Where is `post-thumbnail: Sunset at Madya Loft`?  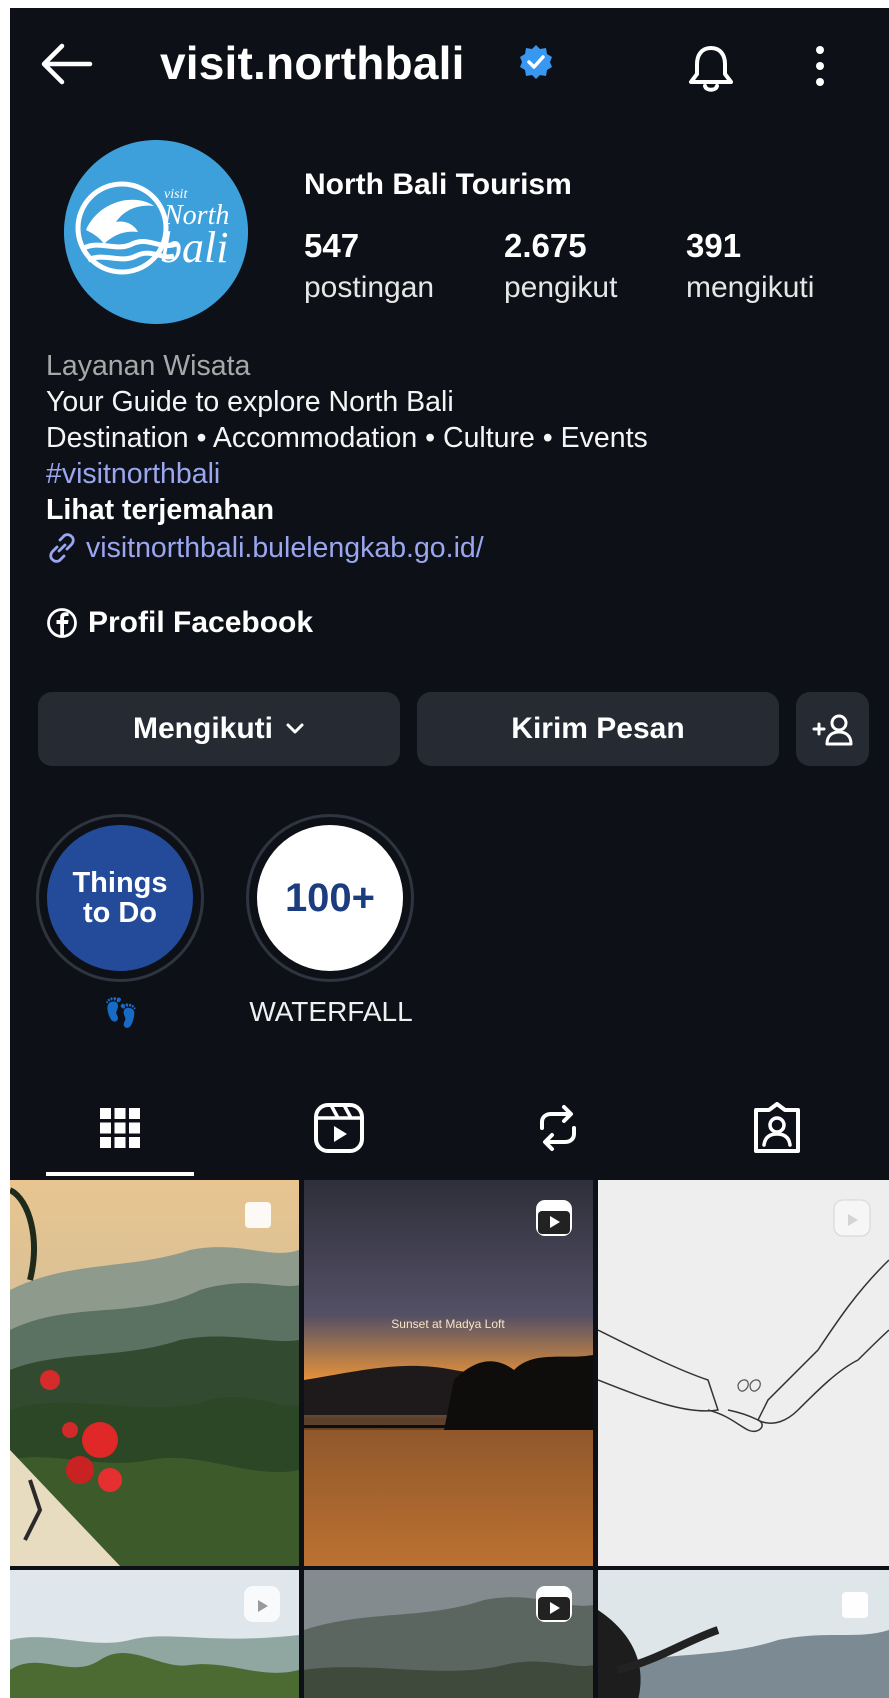
post-thumbnail: Sunset at Madya Loft is located at coordinates (448, 1373).